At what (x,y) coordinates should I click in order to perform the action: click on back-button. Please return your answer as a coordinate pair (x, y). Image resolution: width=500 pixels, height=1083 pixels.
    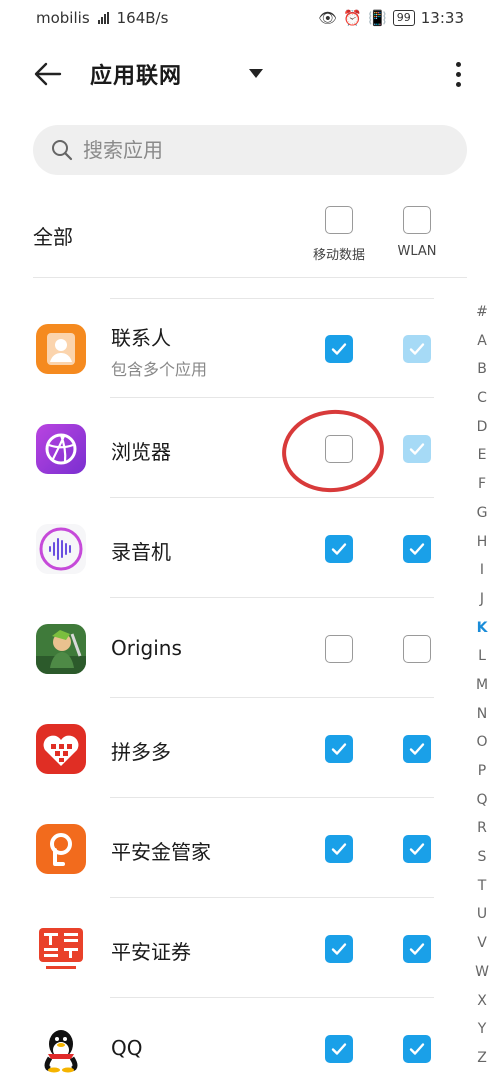
    Looking at the image, I should click on (48, 74).